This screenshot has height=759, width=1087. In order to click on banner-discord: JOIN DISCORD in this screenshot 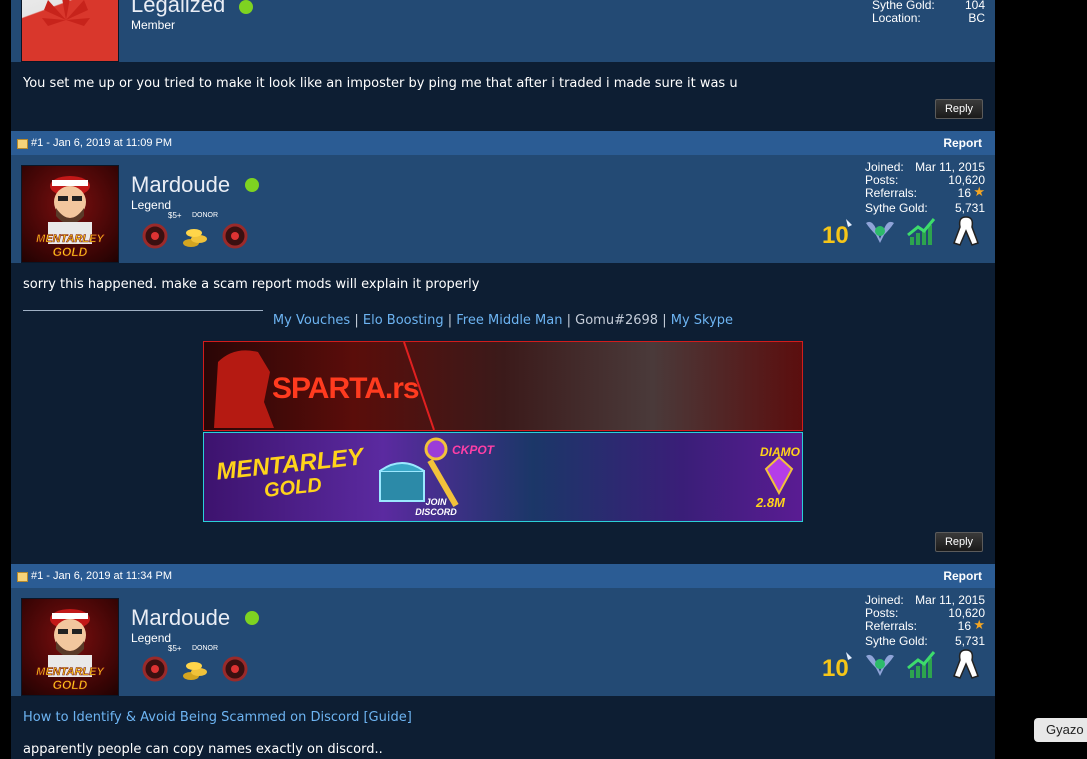, I will do `click(436, 507)`.